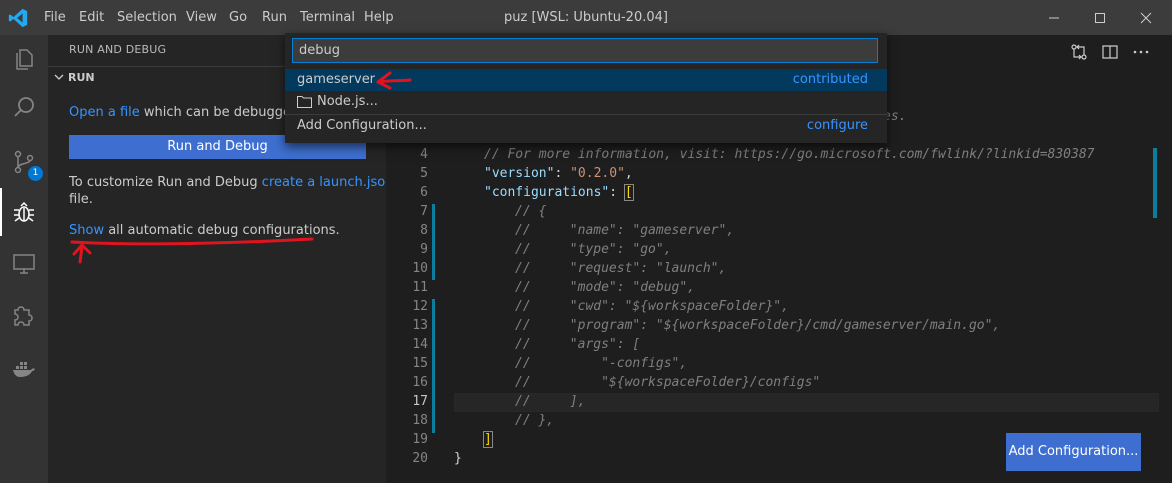 This screenshot has height=483, width=1172. I want to click on activity-extensions, so click(24, 316).